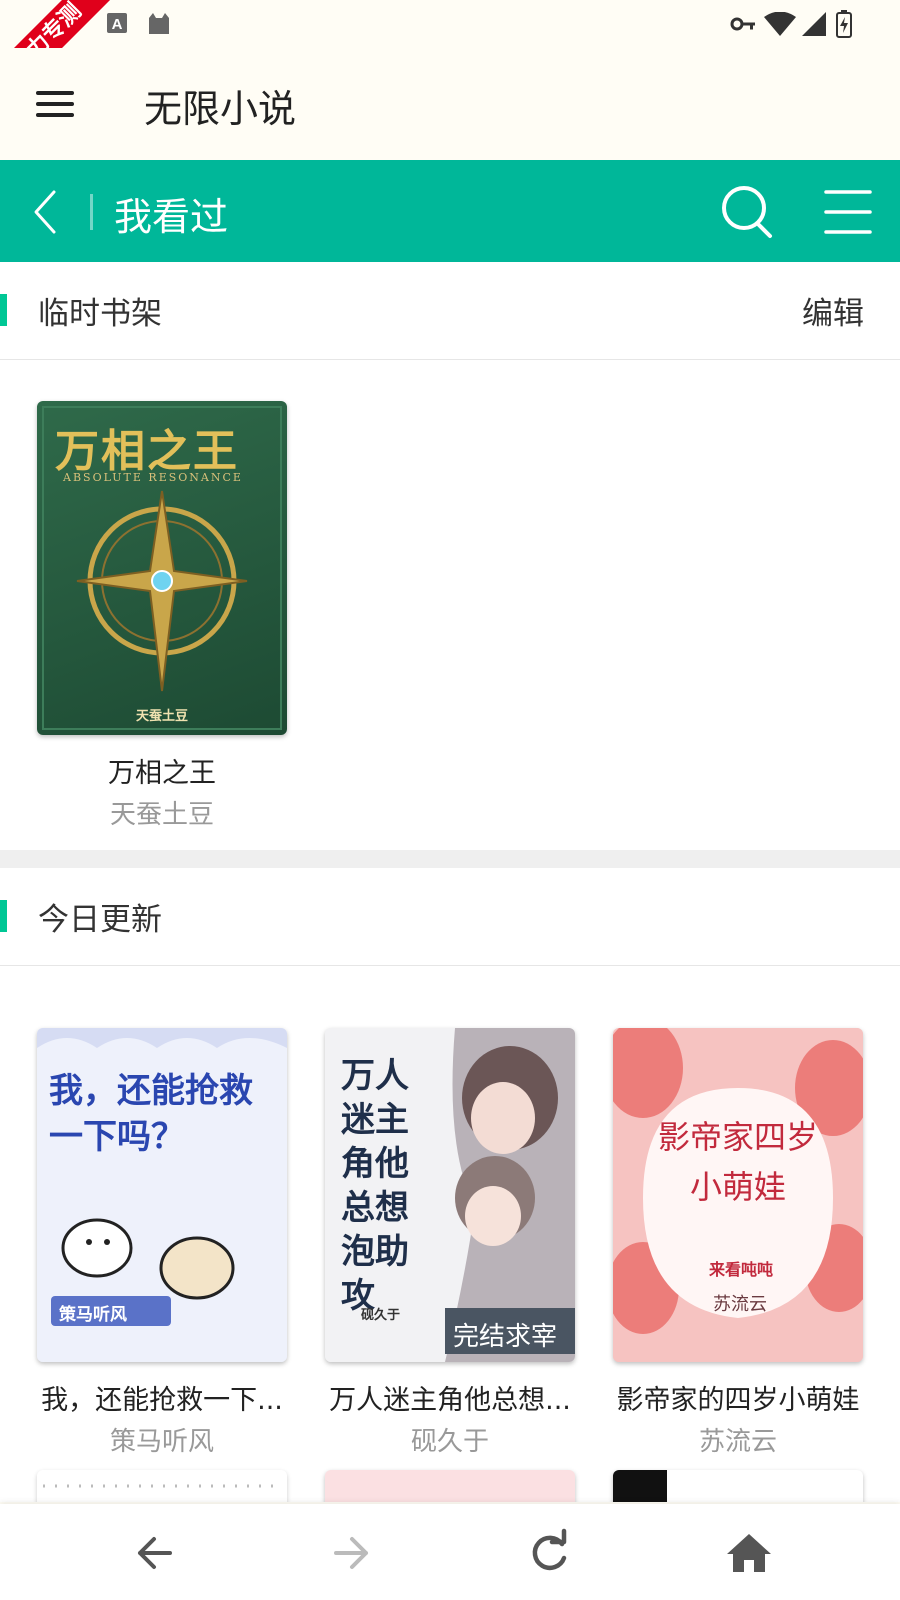  Describe the element at coordinates (450, 104) in the screenshot. I see `app-bar: 无限小说` at that location.